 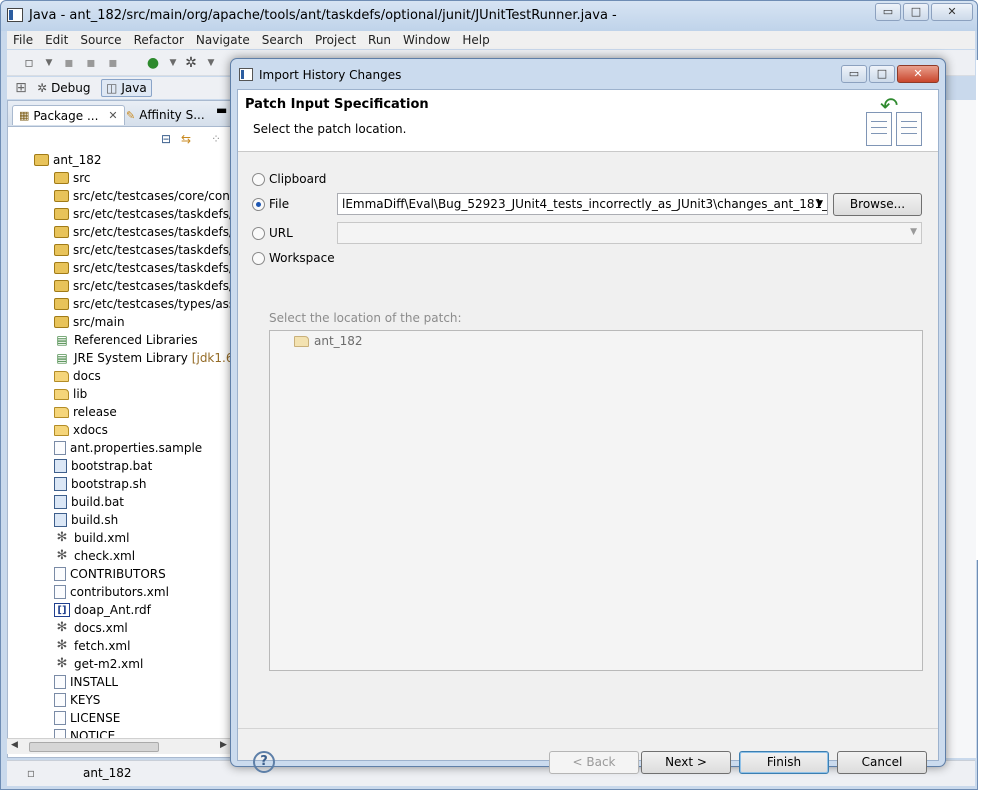 What do you see at coordinates (62, 645) in the screenshot?
I see `ant-xml-icon: ✻` at bounding box center [62, 645].